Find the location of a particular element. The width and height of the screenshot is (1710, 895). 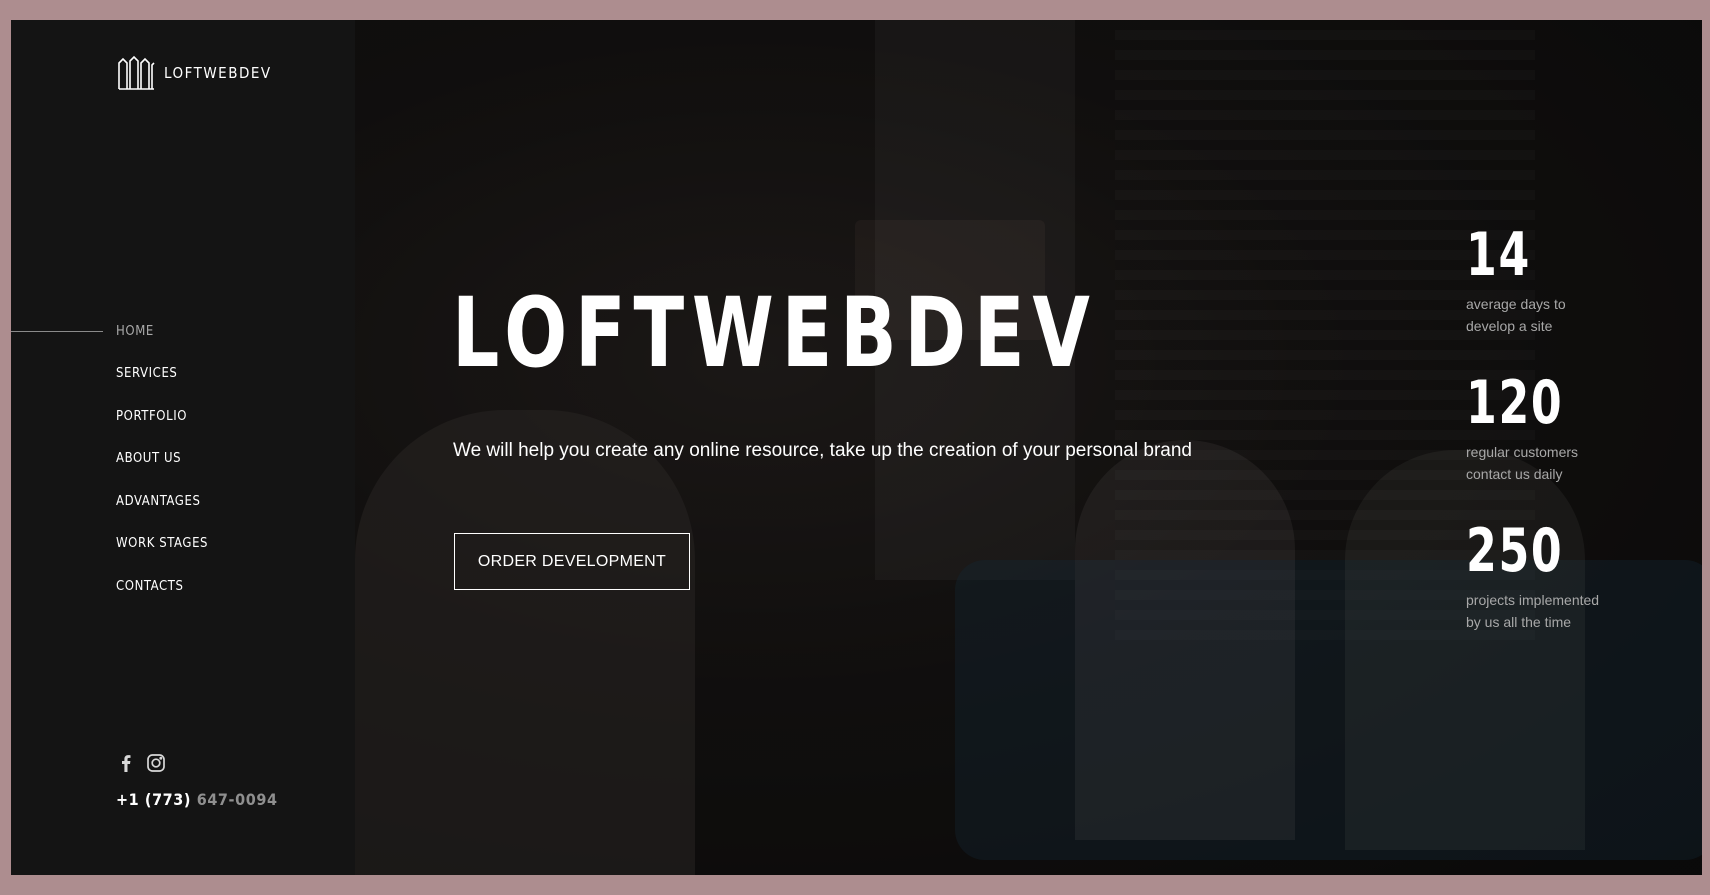

active-indicator-line is located at coordinates (57, 332).